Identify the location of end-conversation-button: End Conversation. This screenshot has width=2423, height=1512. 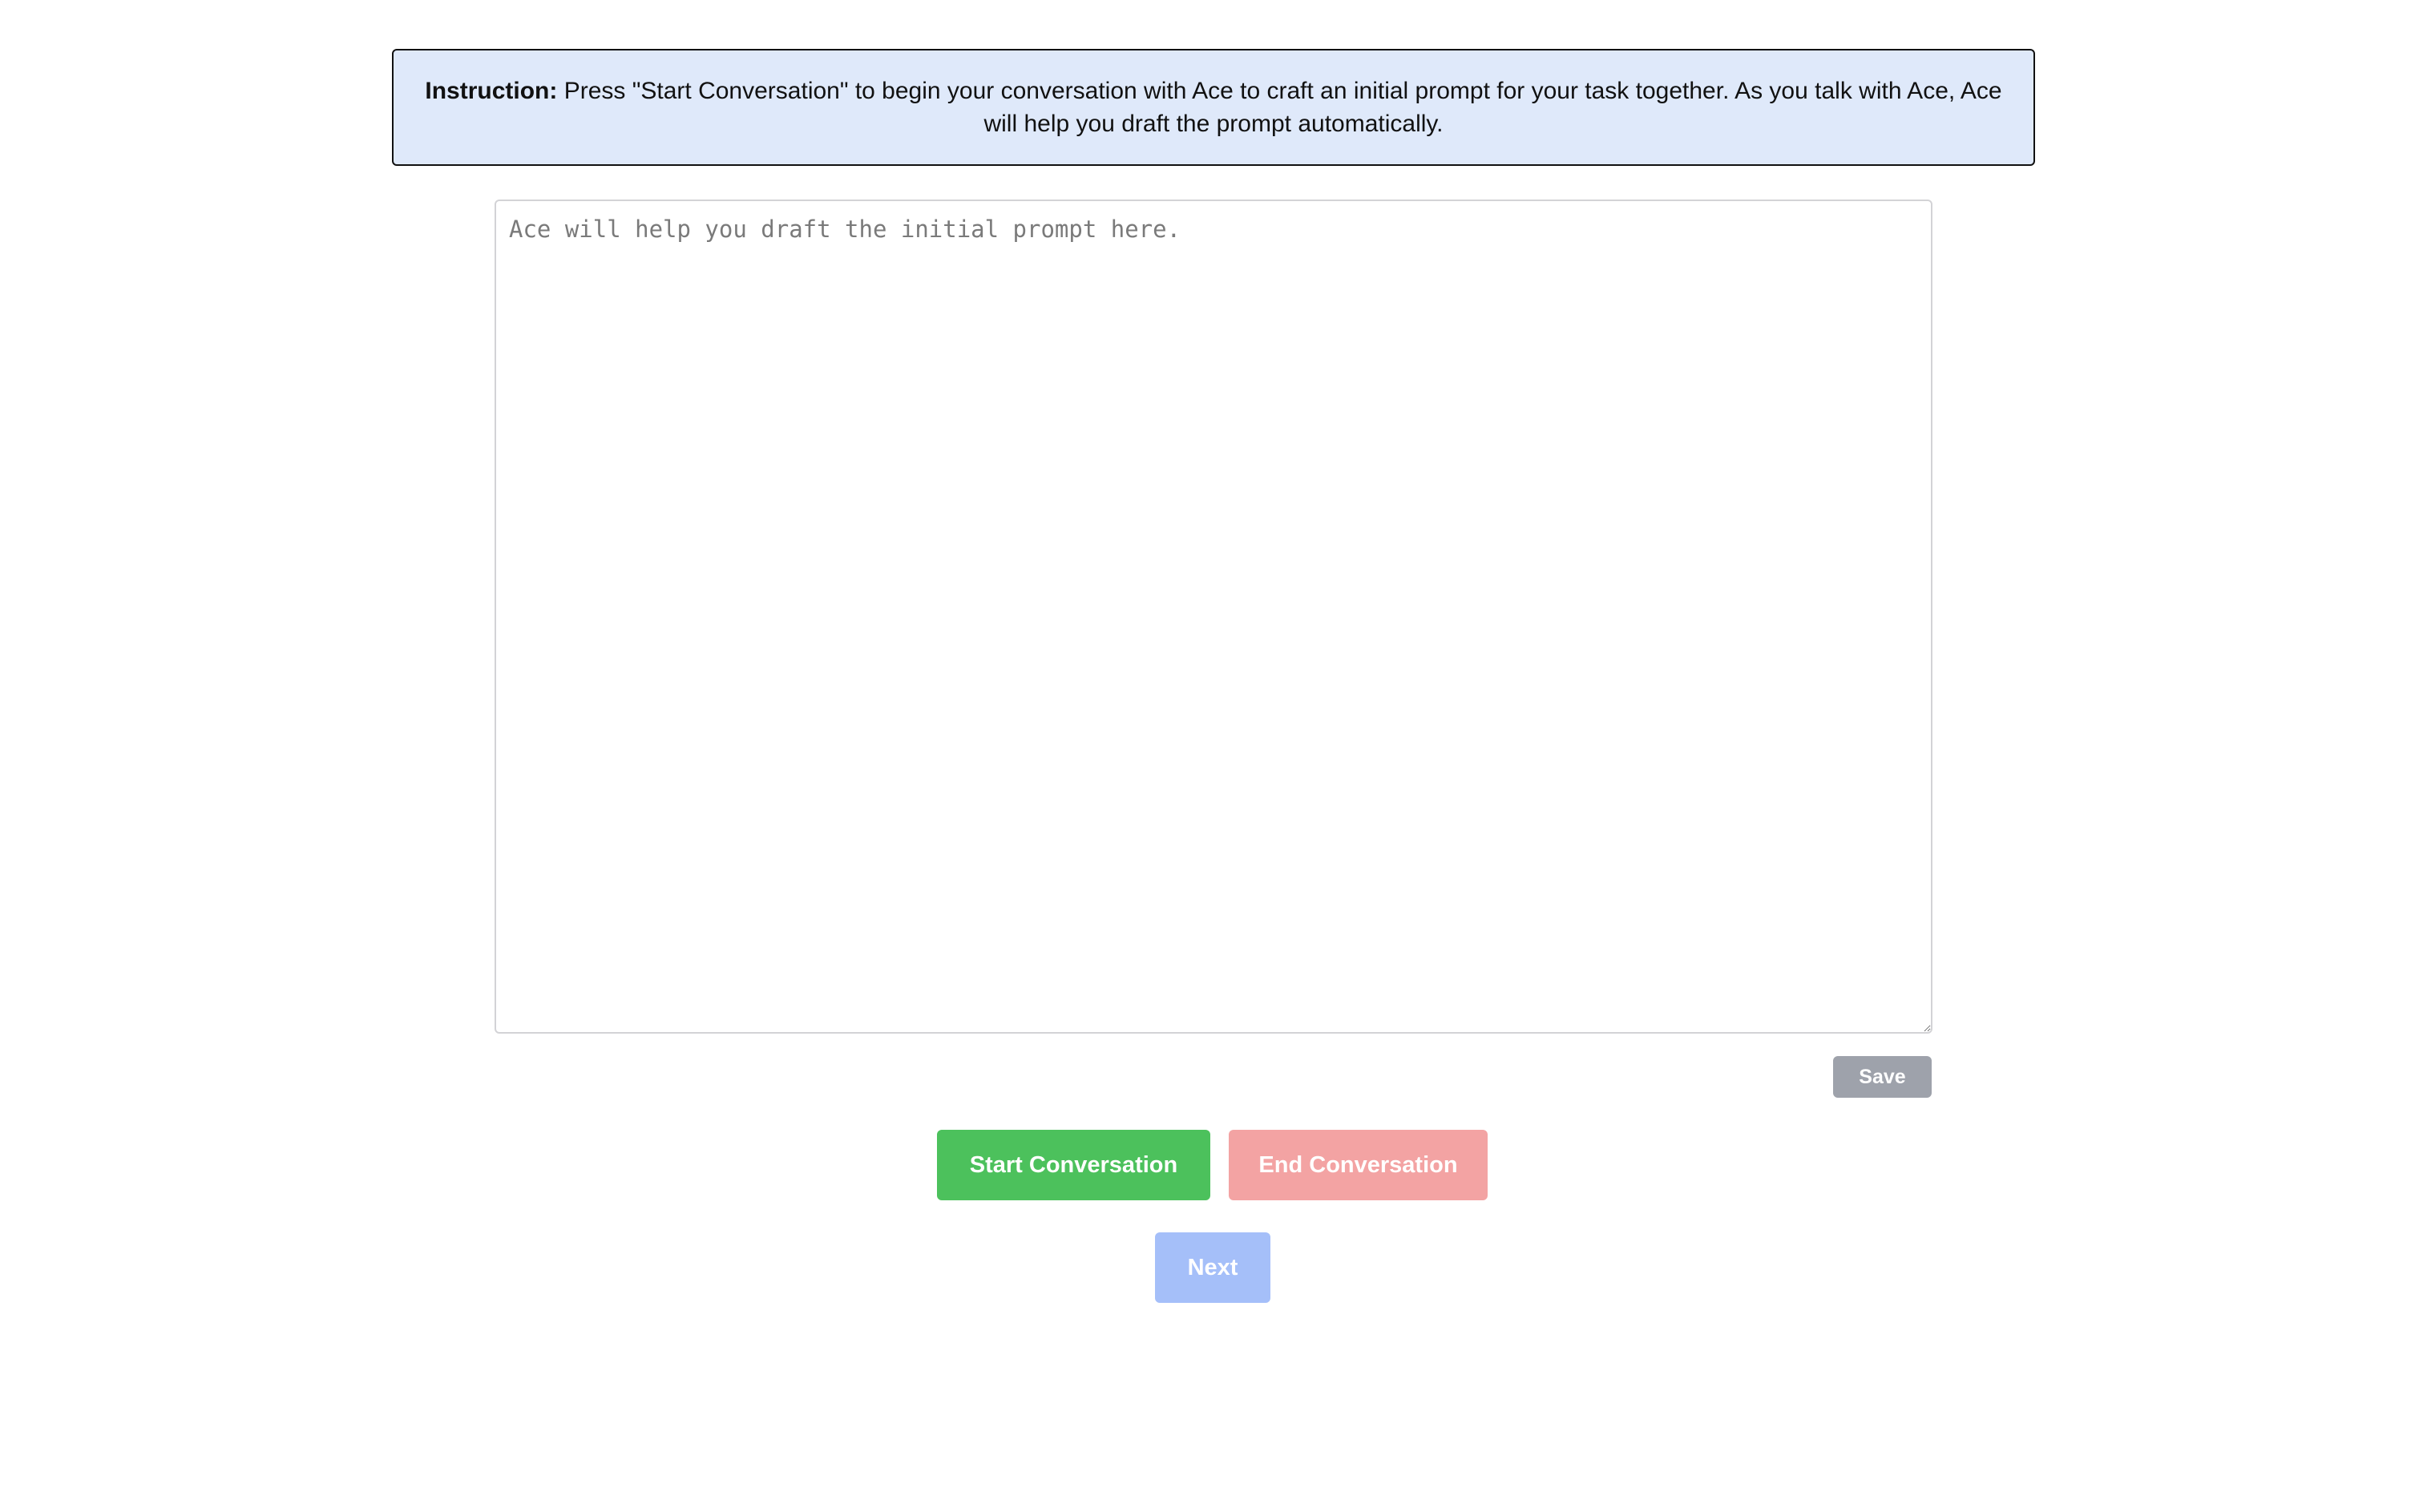
(1358, 1165).